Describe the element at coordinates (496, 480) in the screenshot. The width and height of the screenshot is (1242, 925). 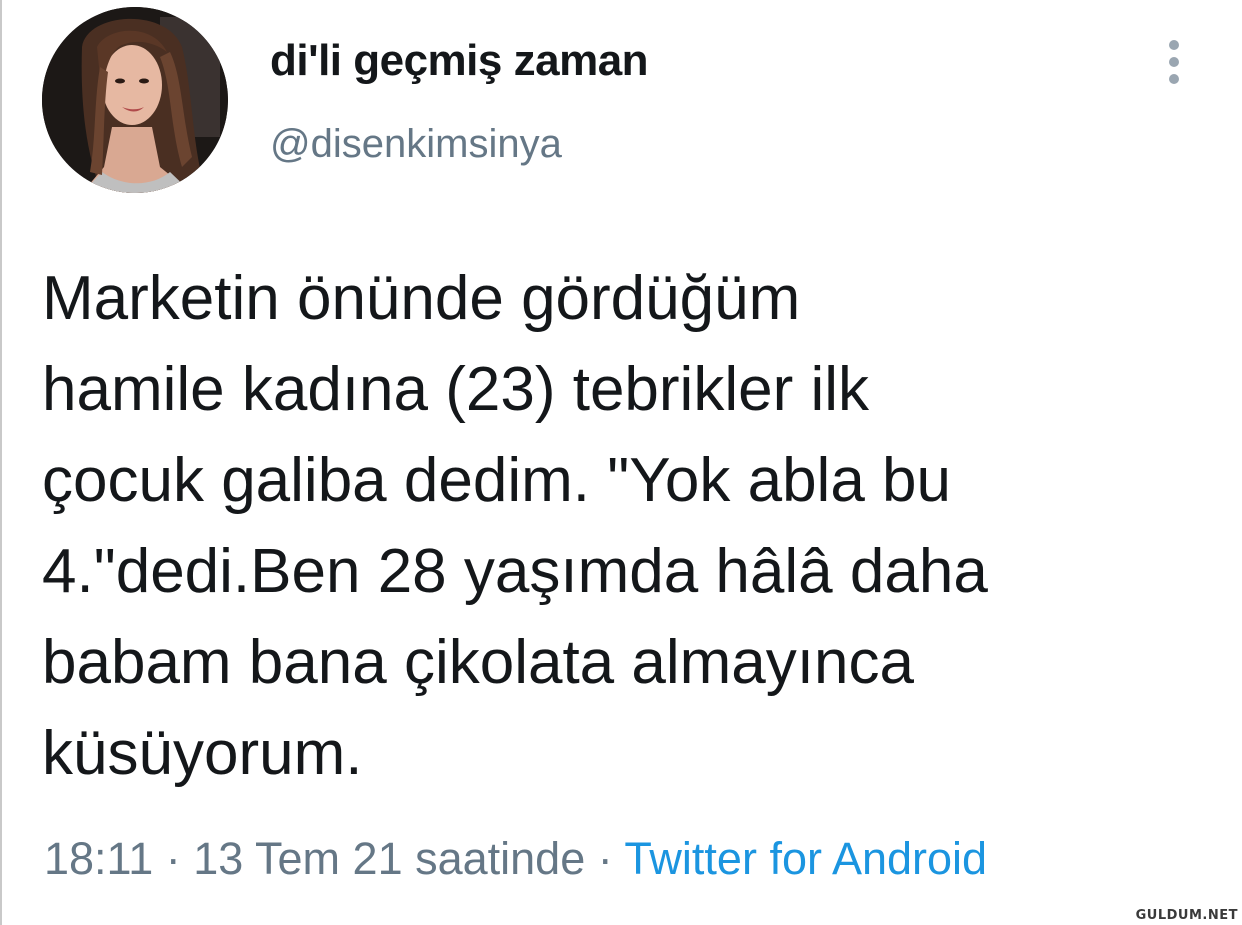
I see `tweet-text-line: çocuk galiba dedim. "Yok abla bu` at that location.